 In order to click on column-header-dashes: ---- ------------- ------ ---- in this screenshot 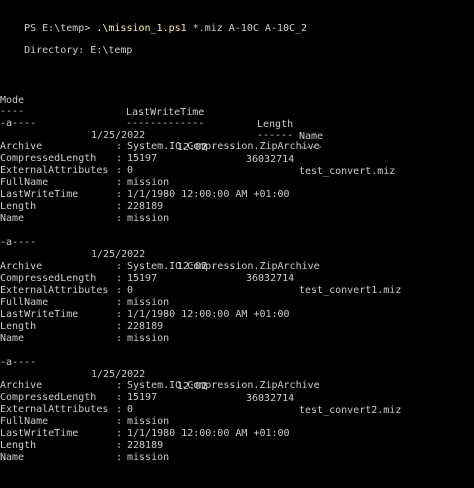, I will do `click(237, 123)`.